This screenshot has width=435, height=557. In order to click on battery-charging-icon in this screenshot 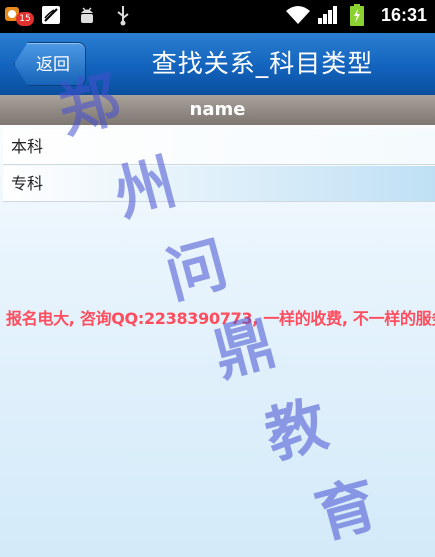, I will do `click(360, 15)`.